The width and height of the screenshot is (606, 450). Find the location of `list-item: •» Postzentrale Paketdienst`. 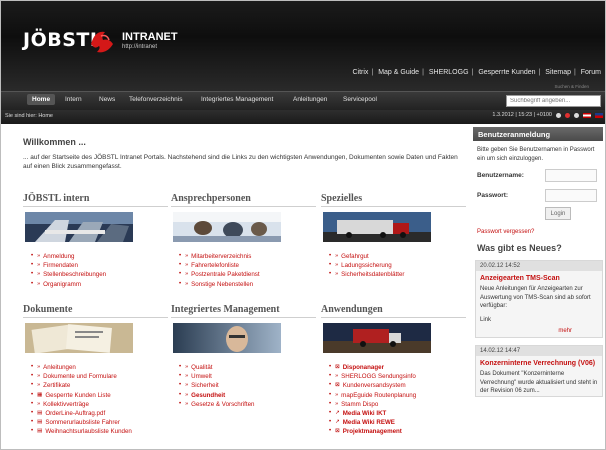

list-item: •» Postzentrale Paketdienst is located at coordinates (247, 274).